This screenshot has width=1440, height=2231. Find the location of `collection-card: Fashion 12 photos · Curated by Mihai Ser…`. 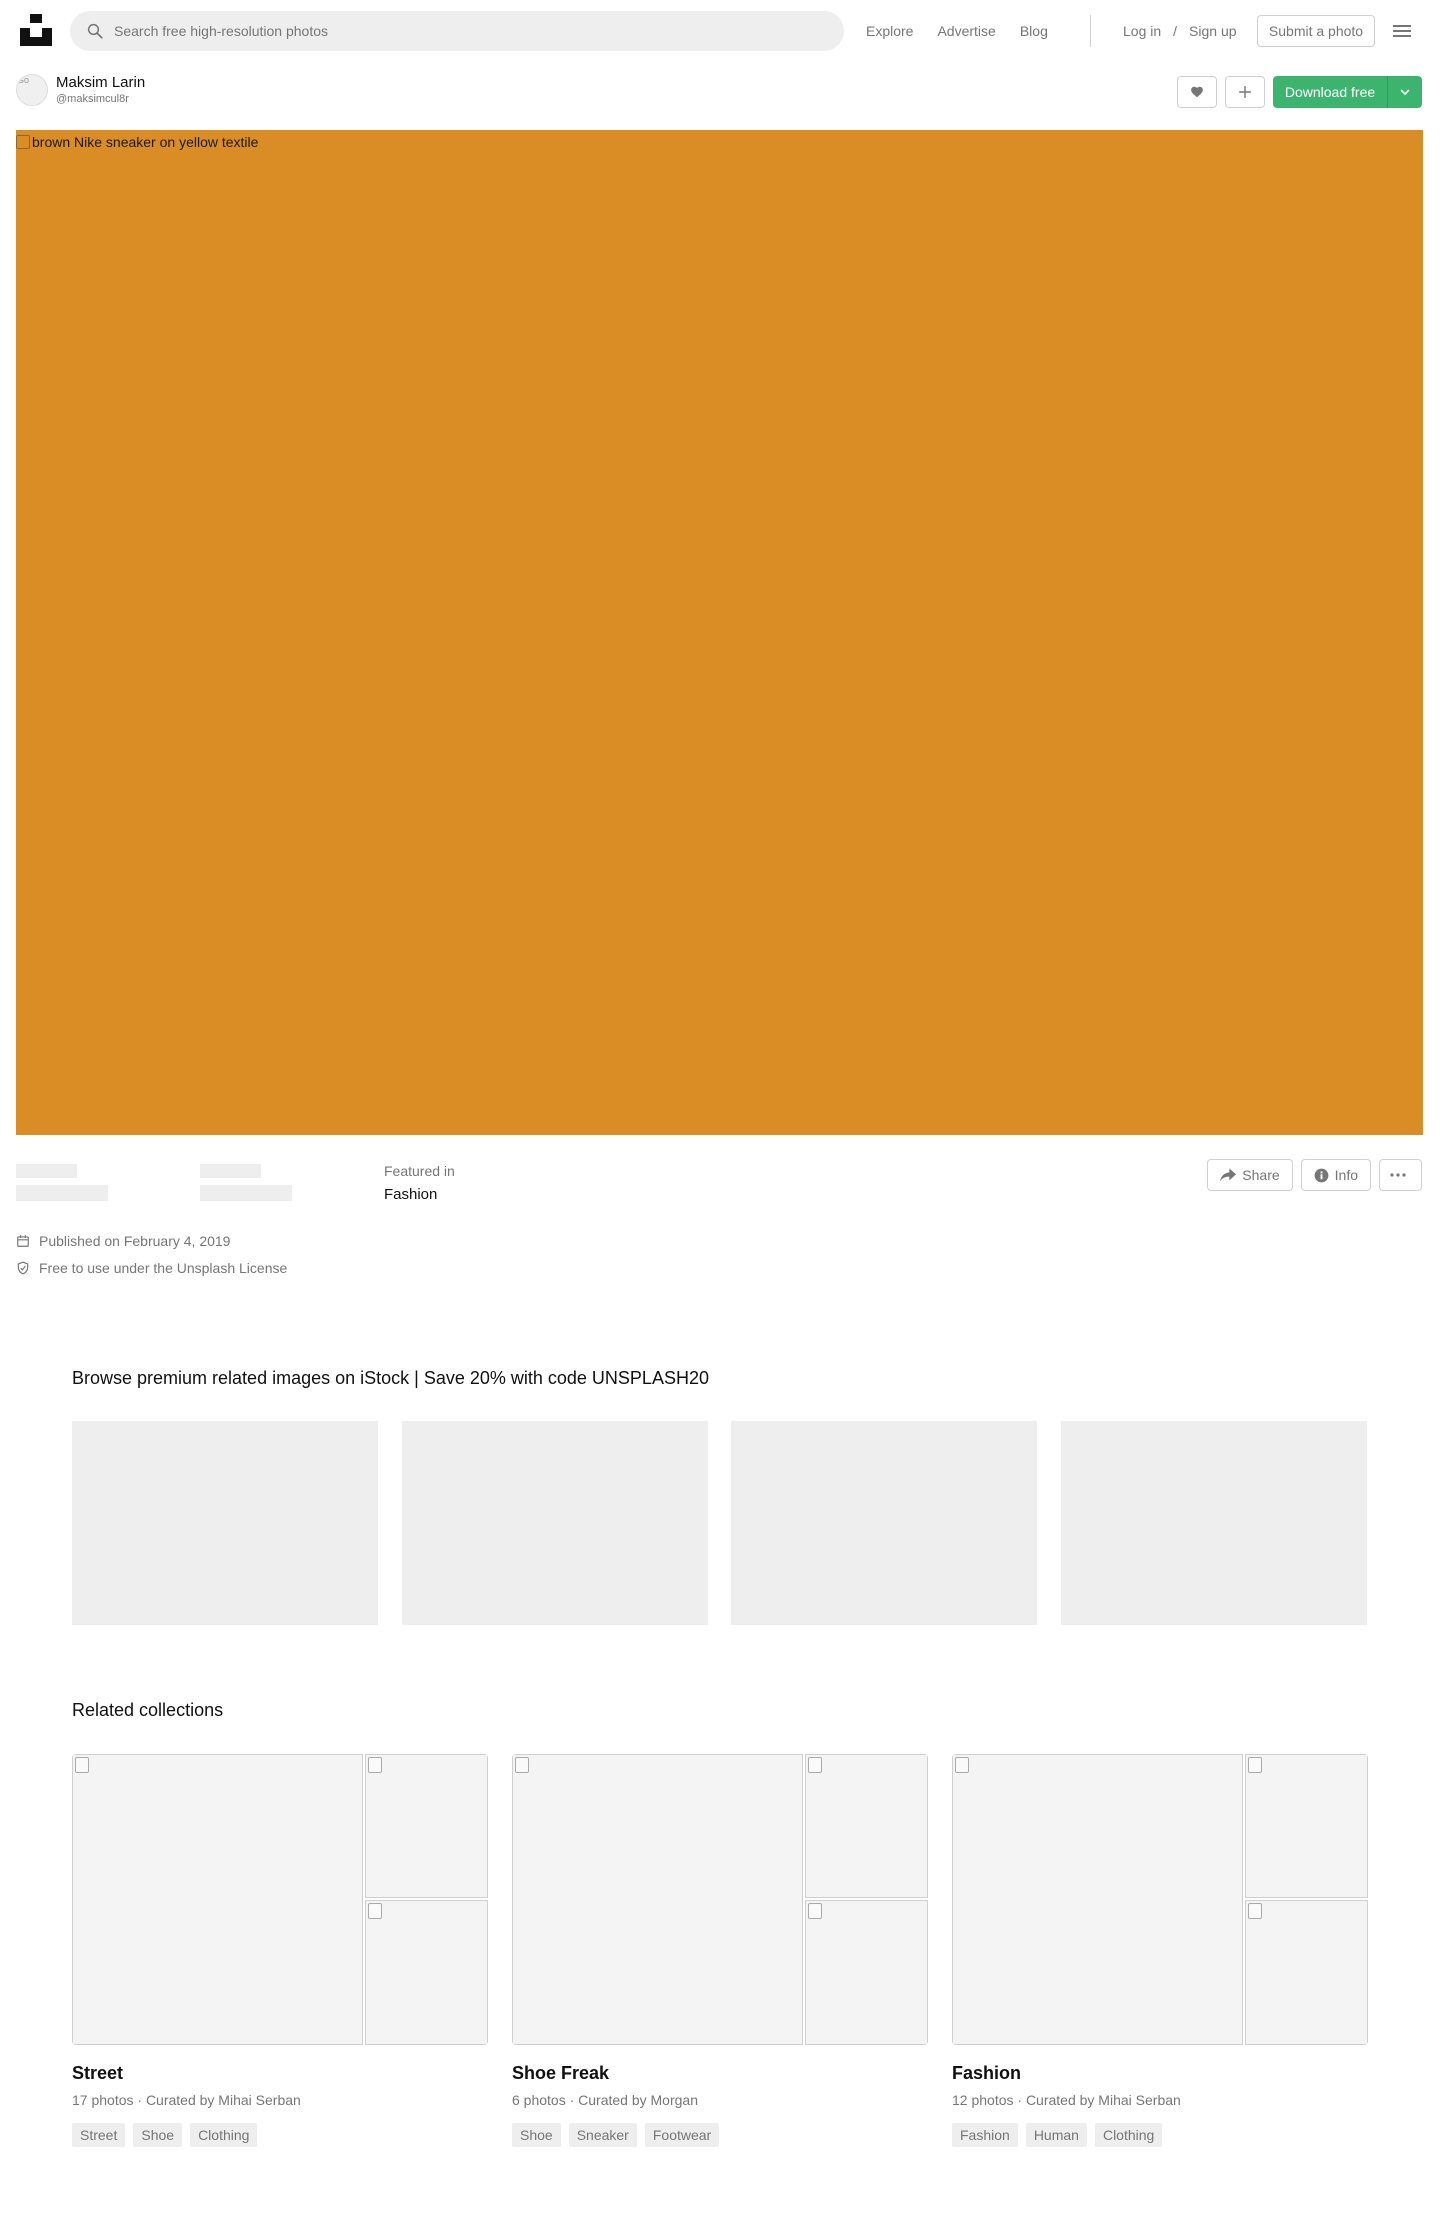

collection-card: Fashion 12 photos · Curated by Mihai Ser… is located at coordinates (1160, 1950).